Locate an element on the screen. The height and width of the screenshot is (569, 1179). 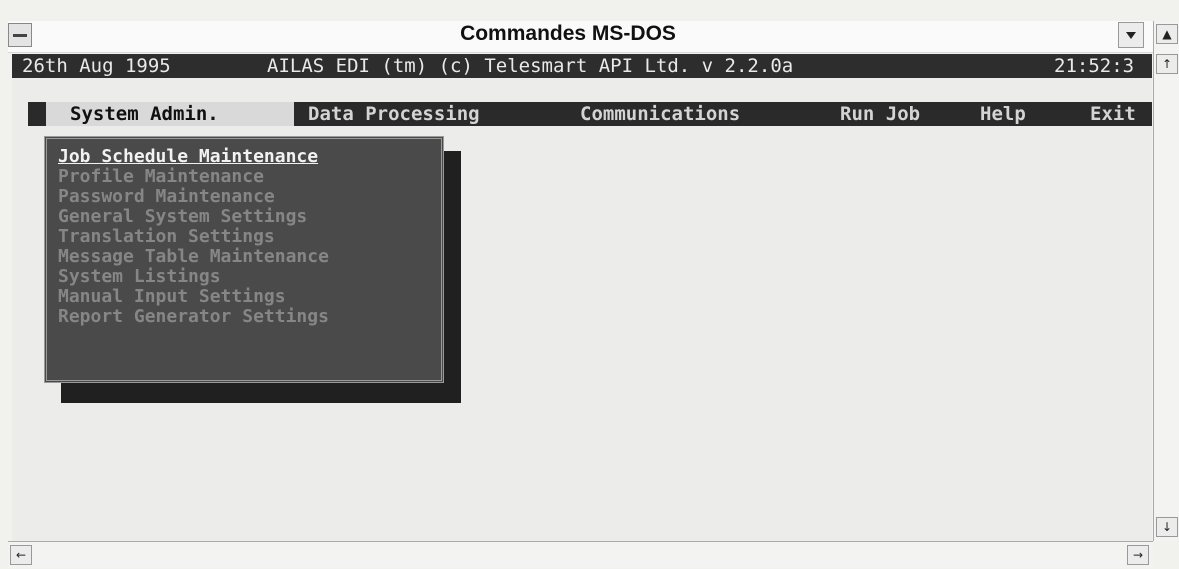
menu-data-processing: Data Processing is located at coordinates (394, 114).